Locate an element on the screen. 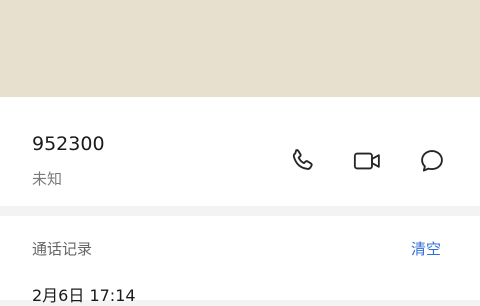  video-camera-icon is located at coordinates (366, 161).